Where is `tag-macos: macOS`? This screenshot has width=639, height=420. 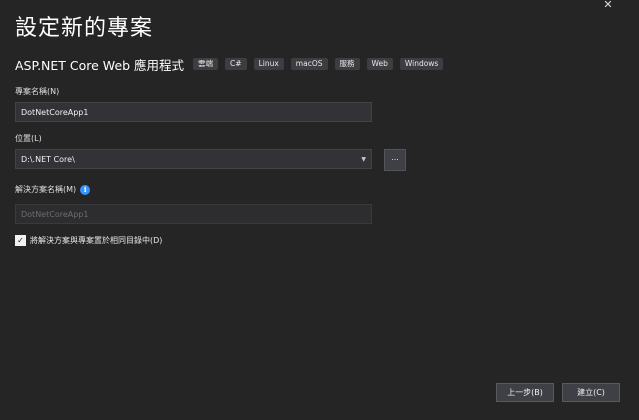
tag-macos: macOS is located at coordinates (309, 64).